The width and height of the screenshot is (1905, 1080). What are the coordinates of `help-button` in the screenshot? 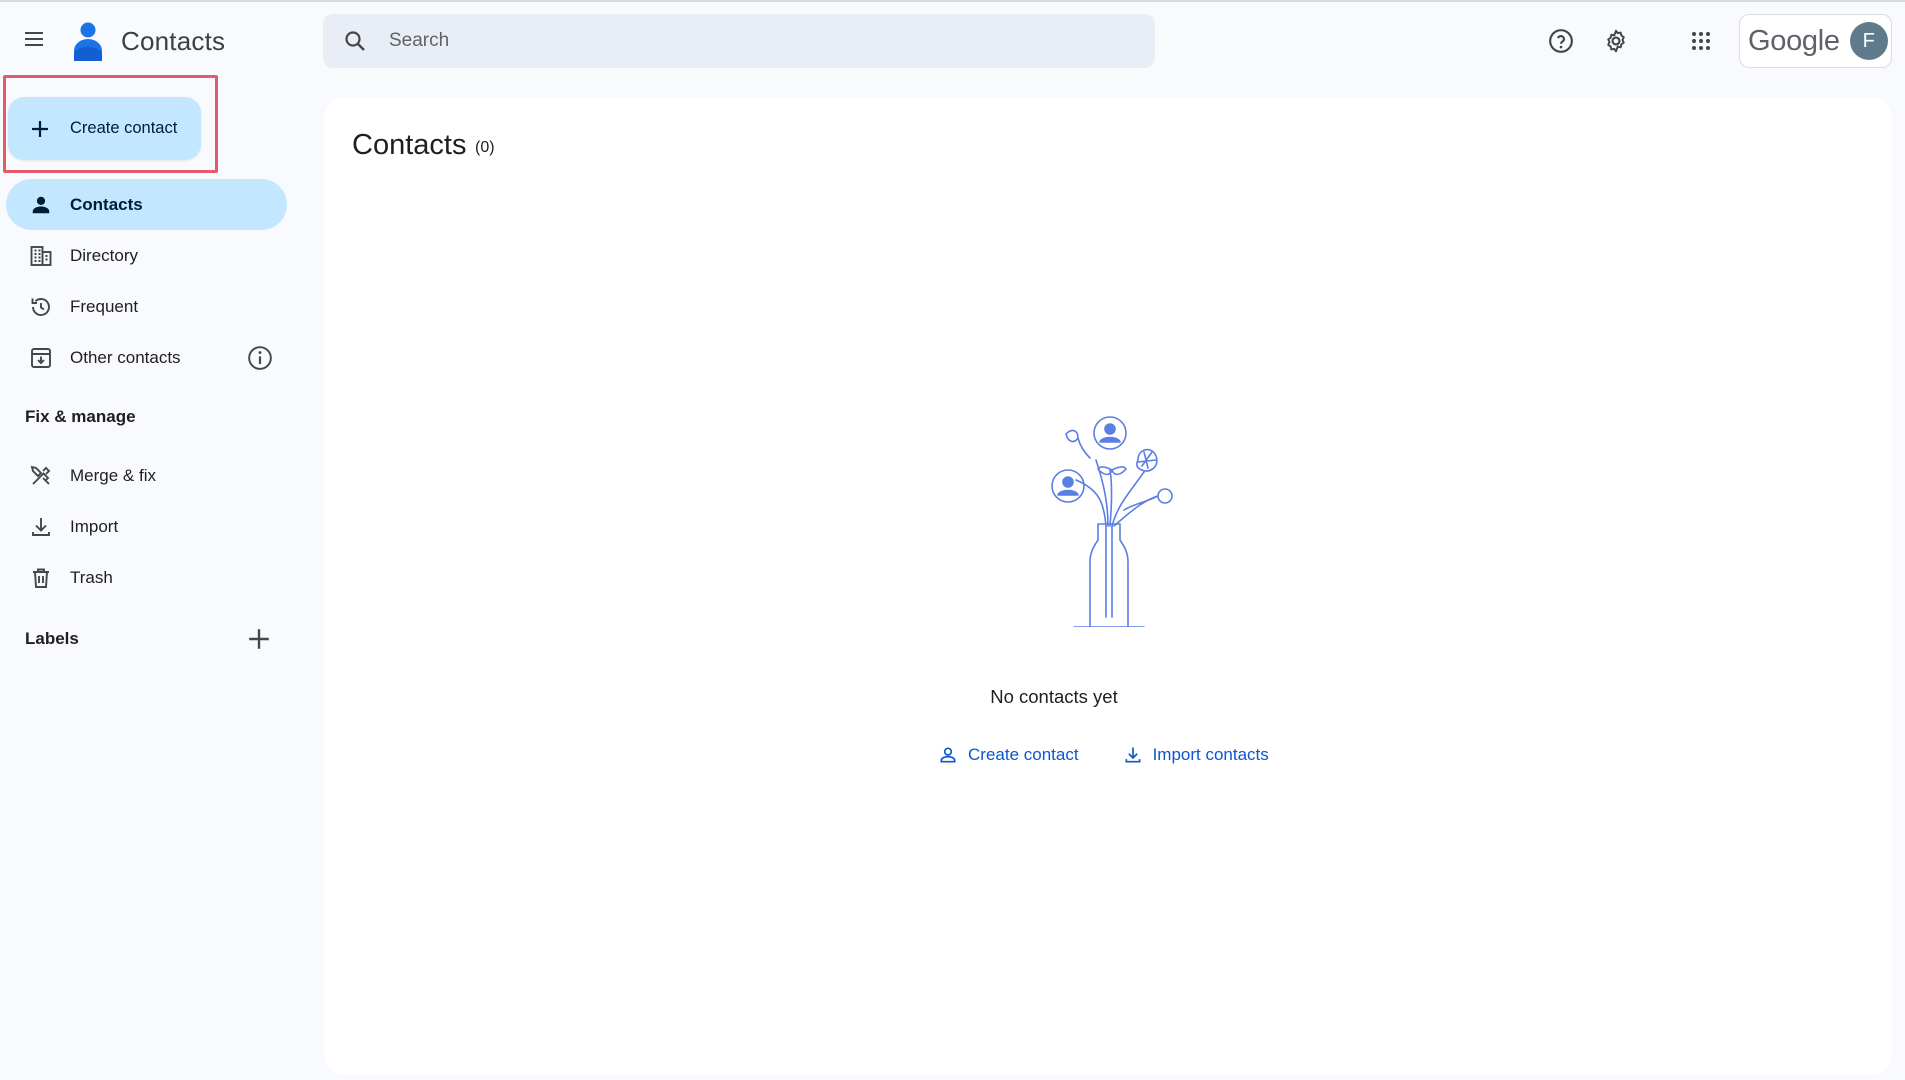 It's located at (1561, 41).